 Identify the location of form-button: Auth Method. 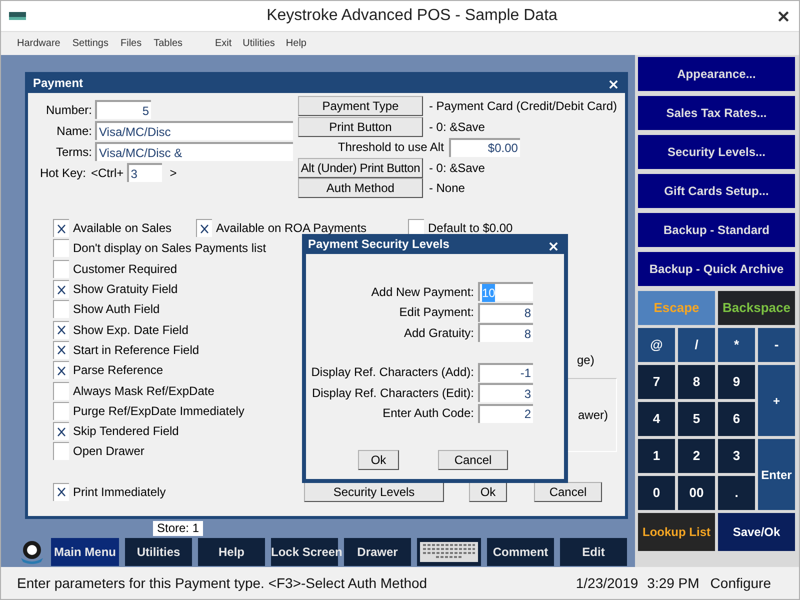
(360, 188).